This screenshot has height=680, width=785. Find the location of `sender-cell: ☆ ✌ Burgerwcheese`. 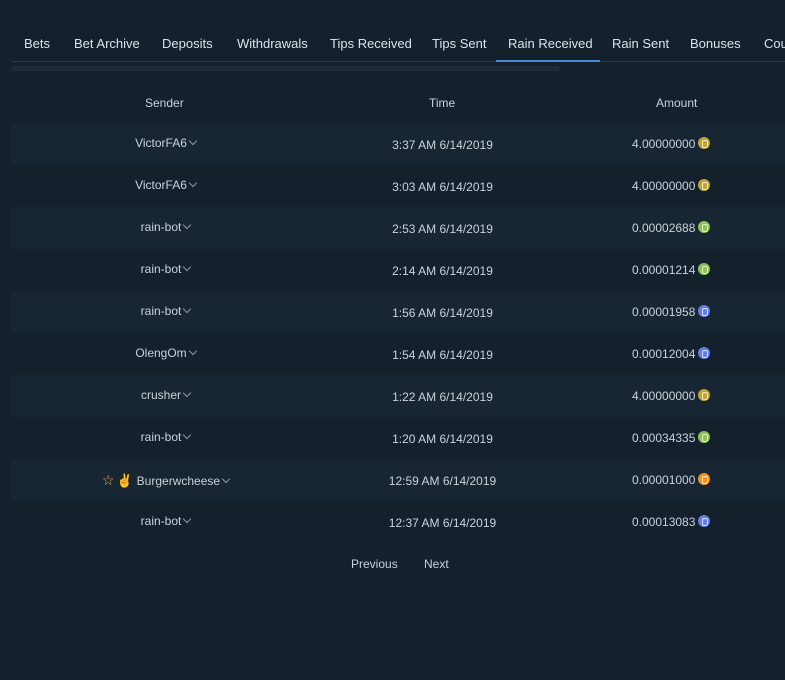

sender-cell: ☆ ✌ Burgerwcheese is located at coordinates (165, 480).